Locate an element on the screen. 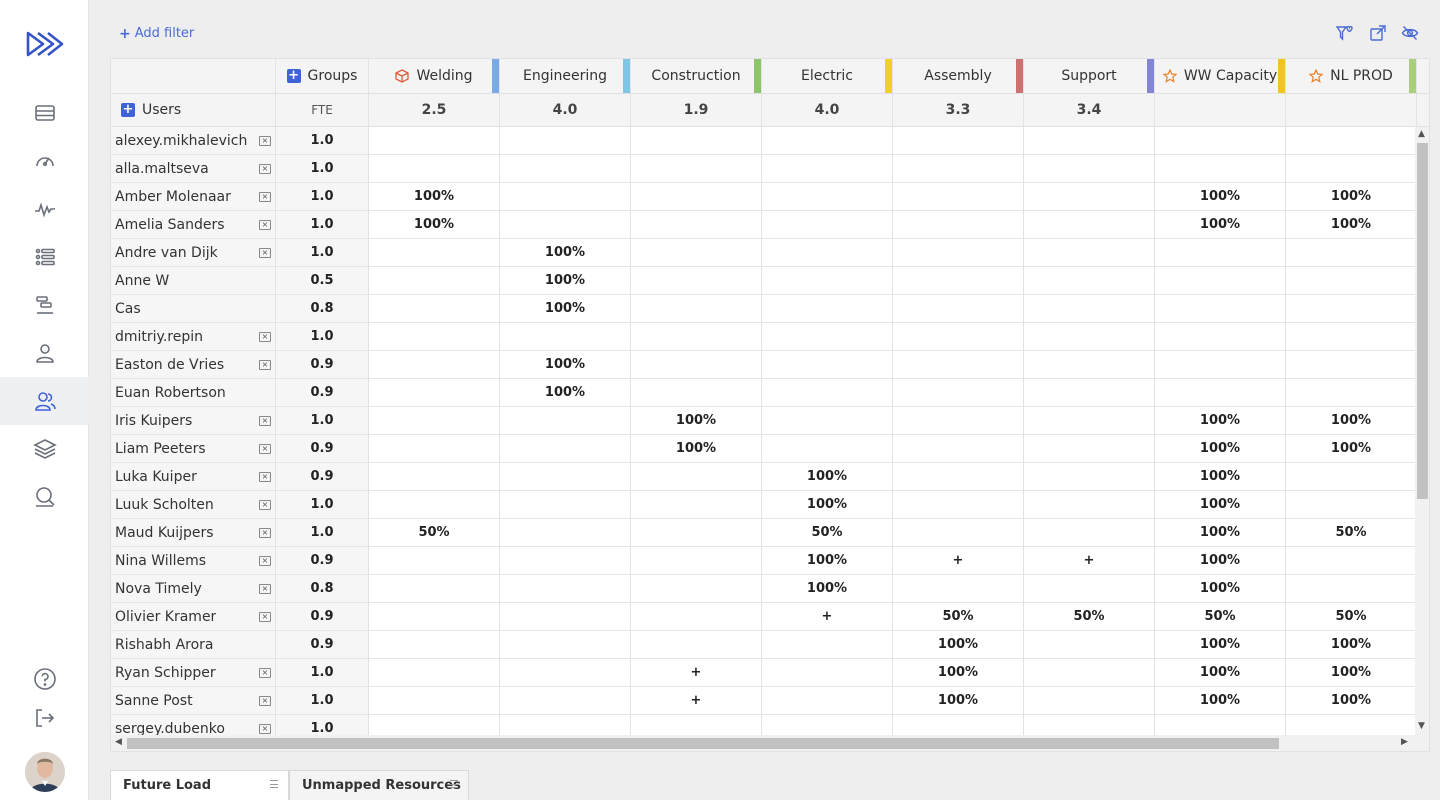  add-user-icon: + is located at coordinates (128, 110).